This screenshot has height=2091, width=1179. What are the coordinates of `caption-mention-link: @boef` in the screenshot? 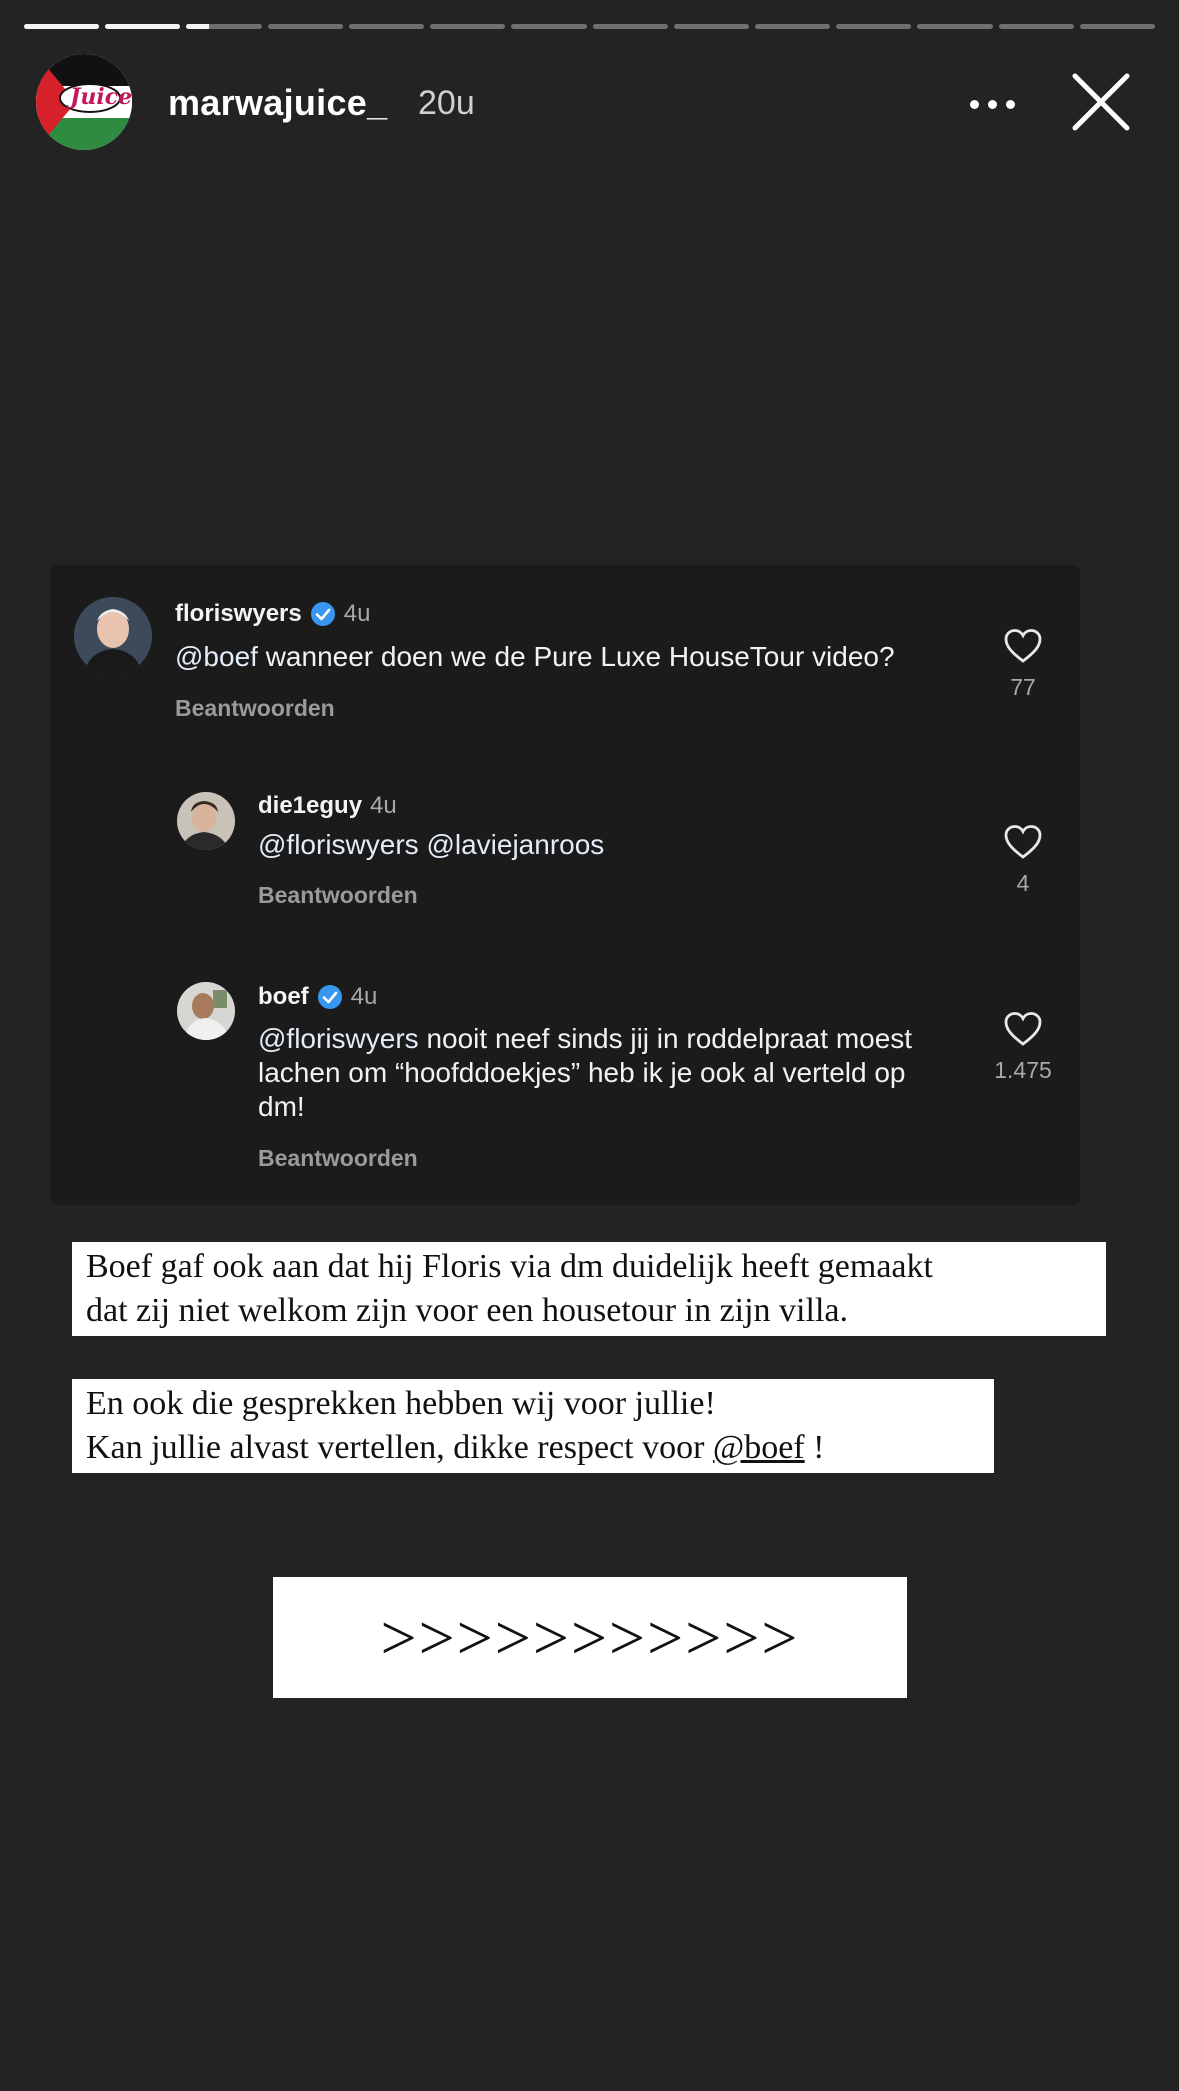 It's located at (759, 1447).